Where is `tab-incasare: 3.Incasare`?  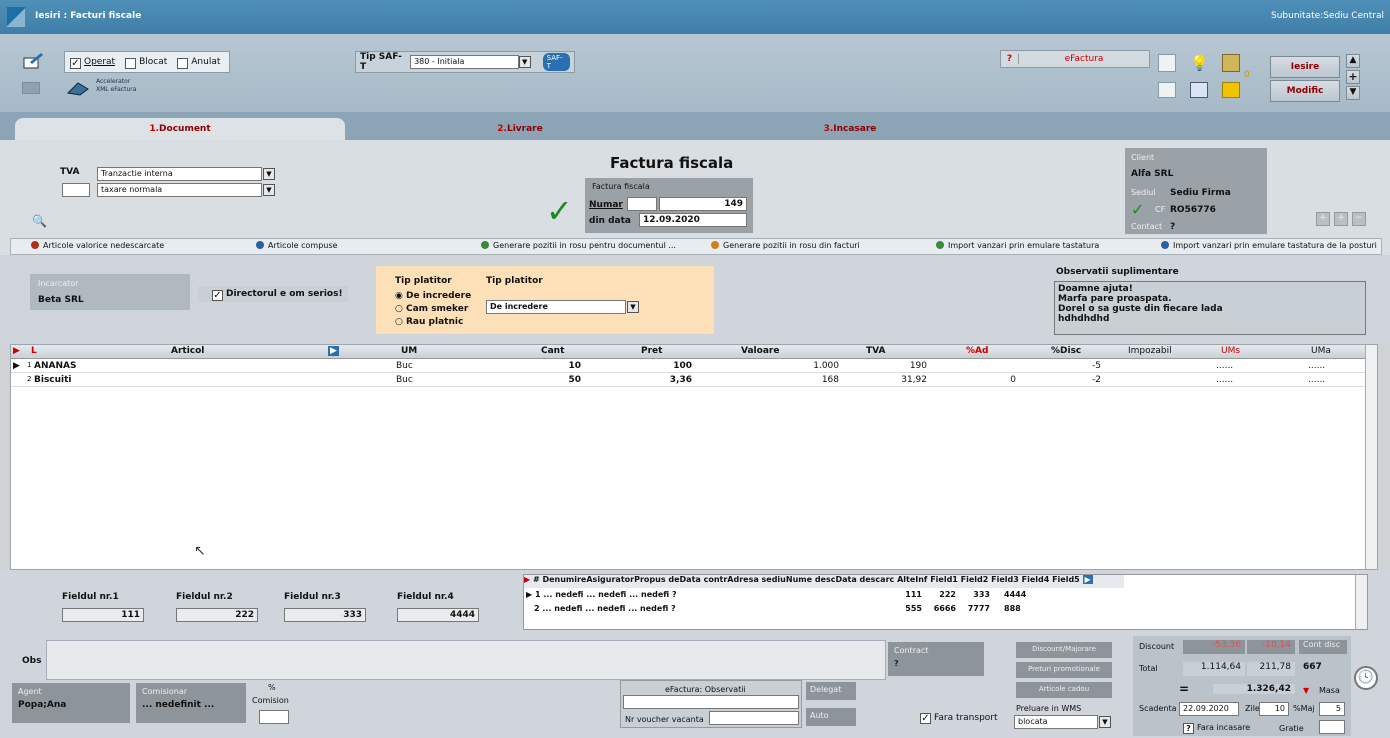 tab-incasare: 3.Incasare is located at coordinates (850, 129).